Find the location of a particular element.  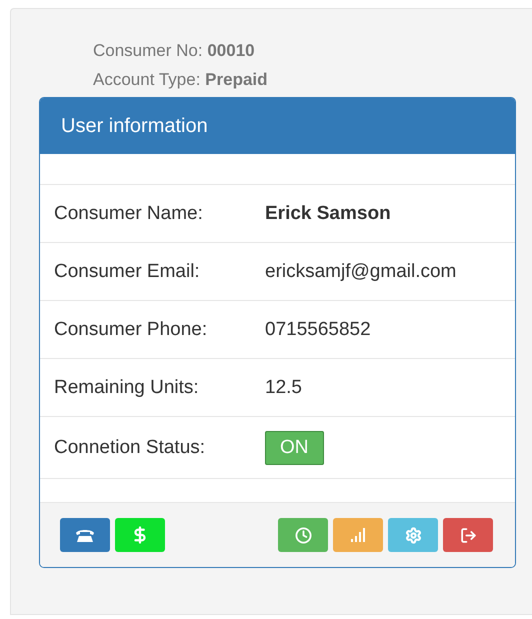

field-value: 0715565852 is located at coordinates (318, 329).